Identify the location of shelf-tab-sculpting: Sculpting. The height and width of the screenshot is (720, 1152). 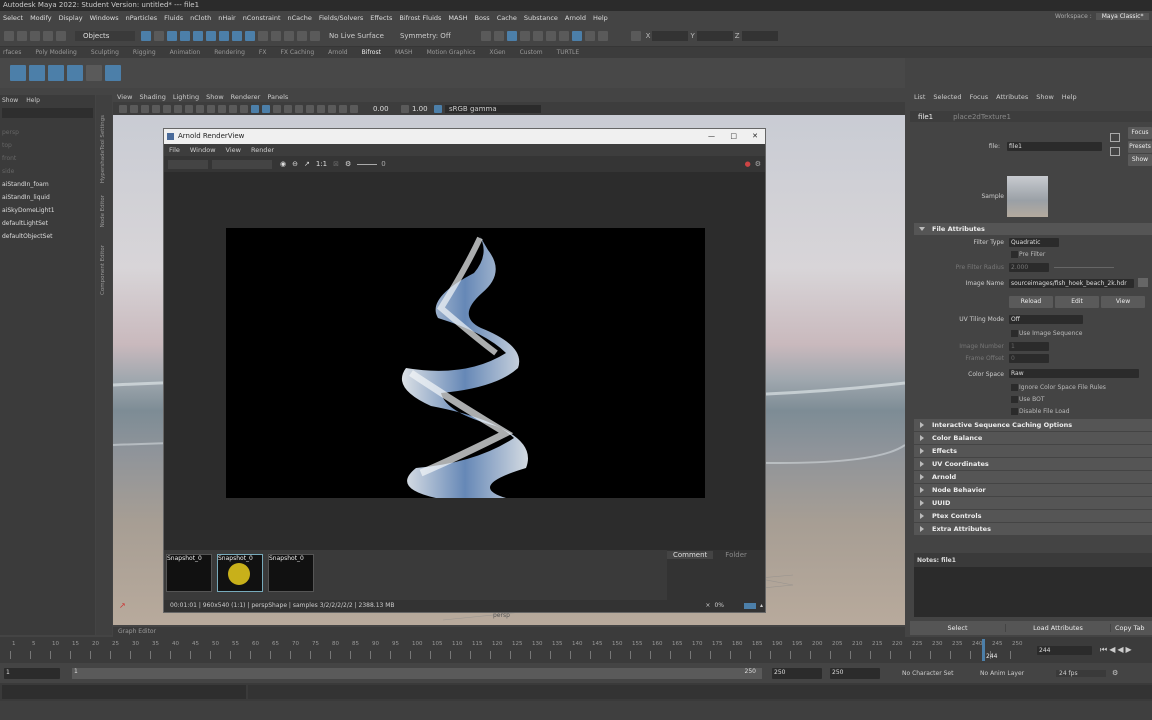
(105, 52).